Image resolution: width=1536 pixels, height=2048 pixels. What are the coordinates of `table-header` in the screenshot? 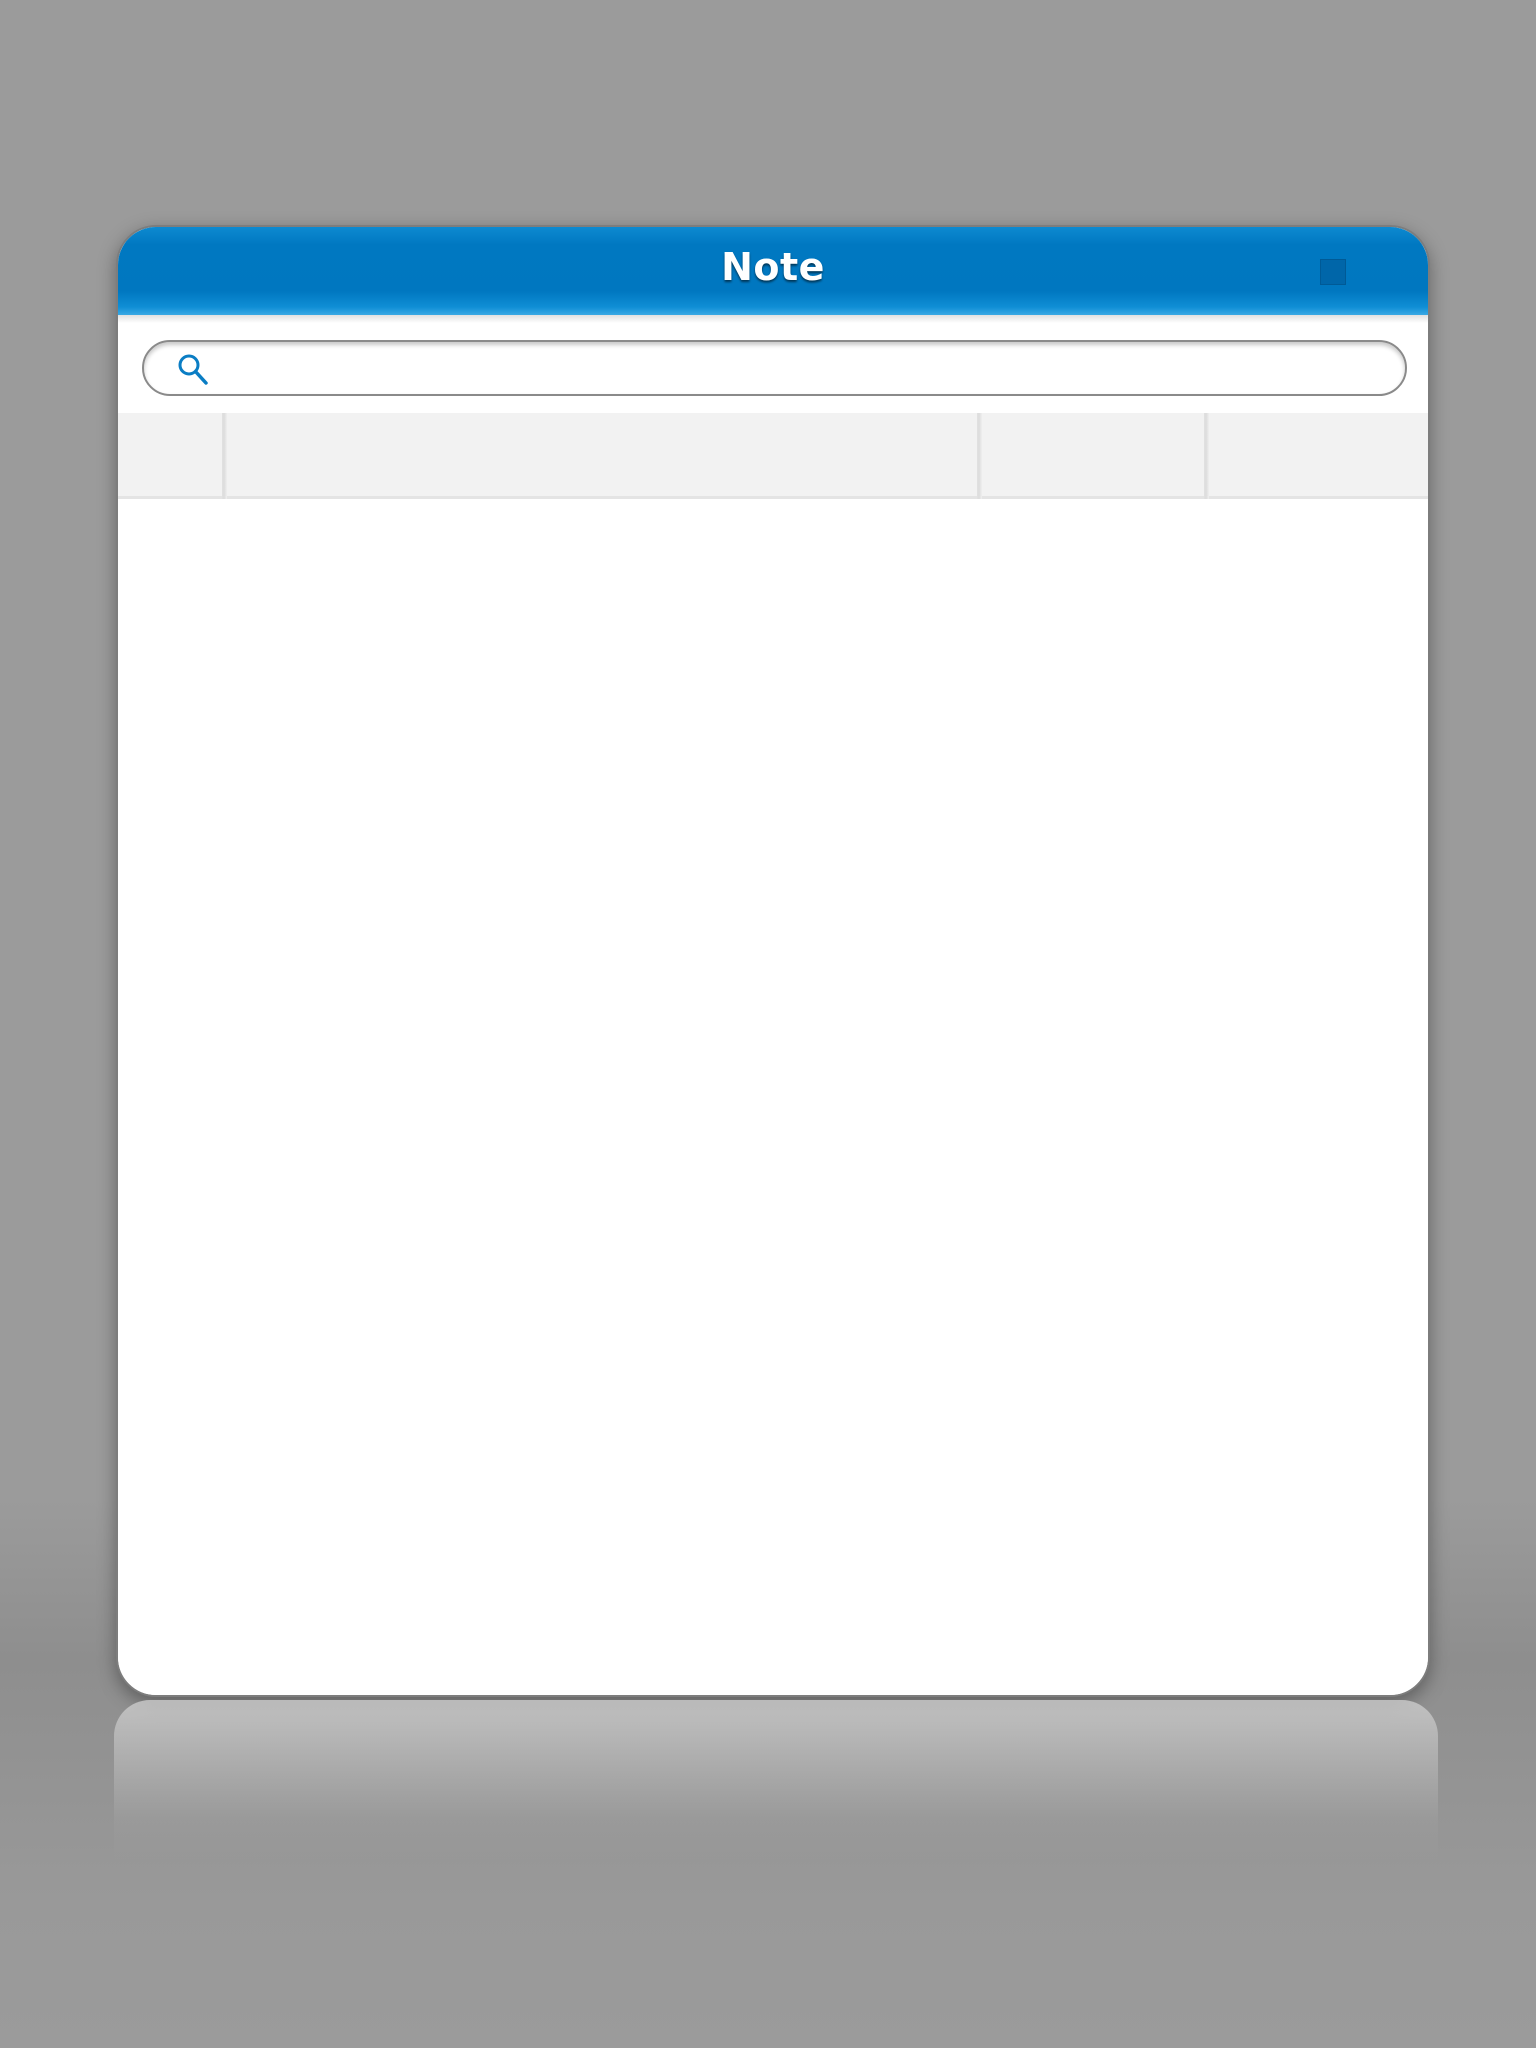 It's located at (773, 456).